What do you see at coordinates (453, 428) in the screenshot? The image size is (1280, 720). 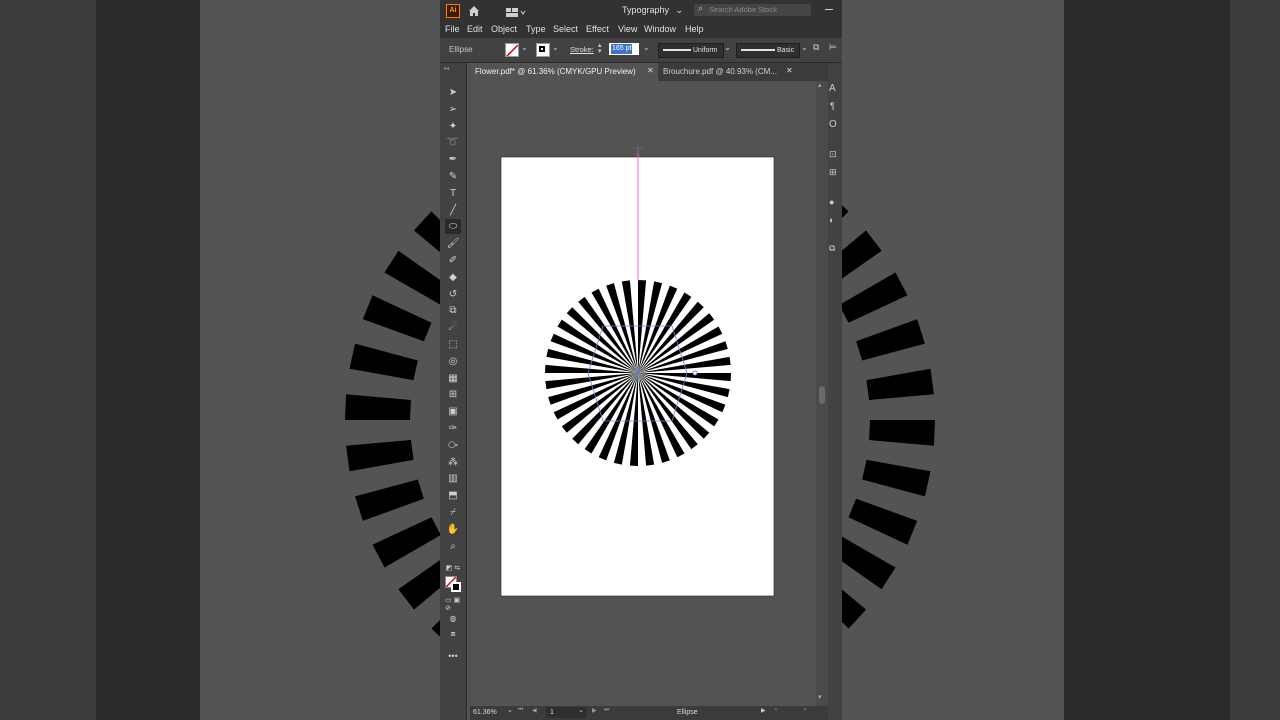 I see `eyedropper-icon: ✑` at bounding box center [453, 428].